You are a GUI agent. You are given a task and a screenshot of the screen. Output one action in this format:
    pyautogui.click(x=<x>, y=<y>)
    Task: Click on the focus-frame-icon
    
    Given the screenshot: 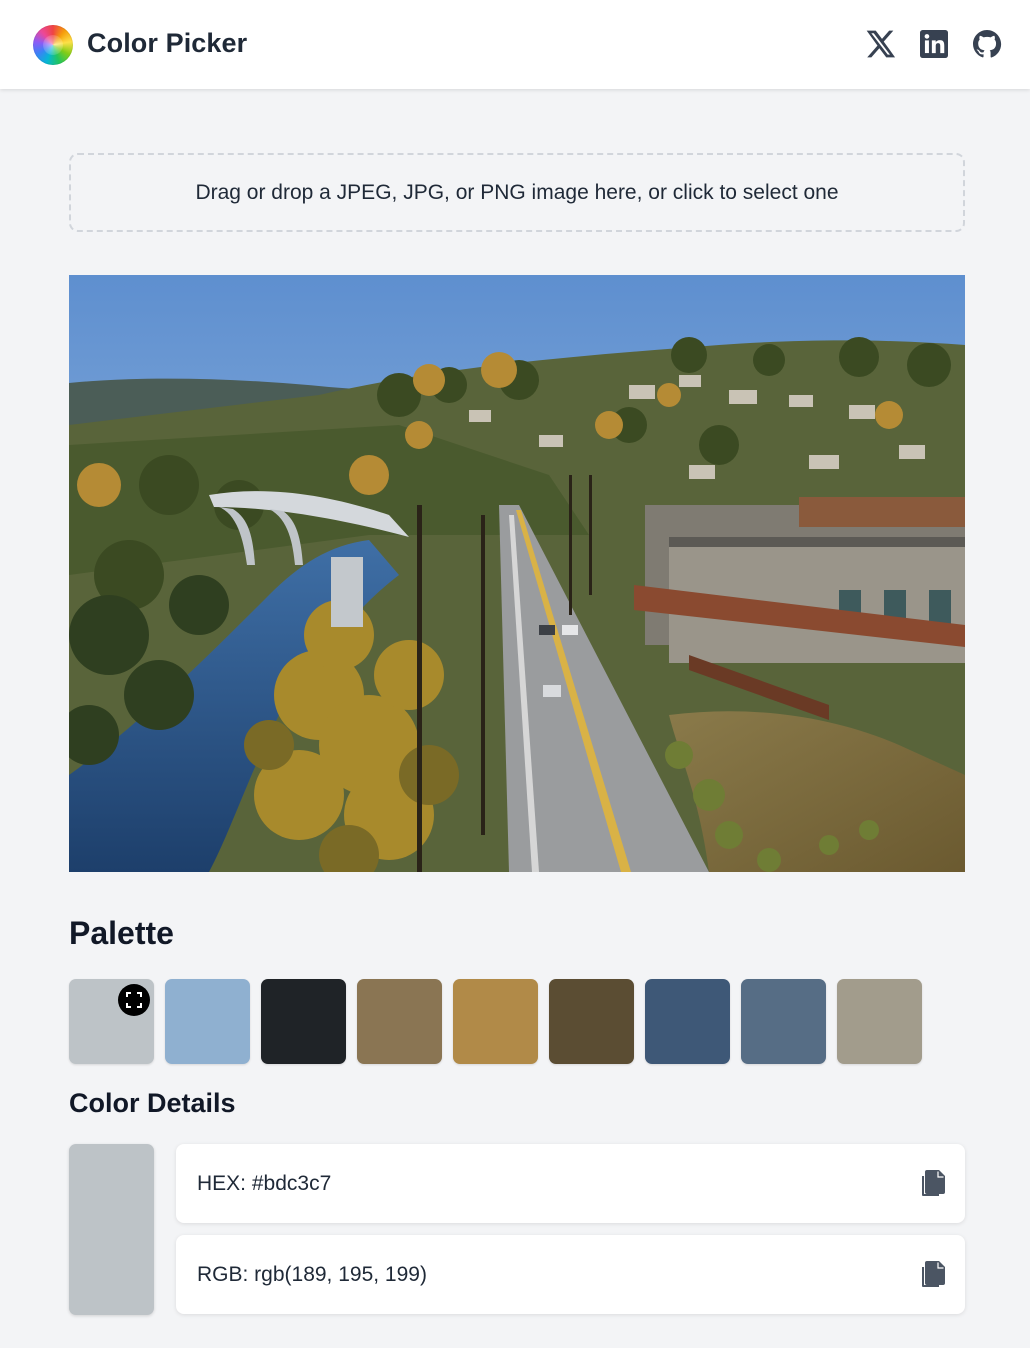 What is the action you would take?
    pyautogui.click(x=134, y=1000)
    